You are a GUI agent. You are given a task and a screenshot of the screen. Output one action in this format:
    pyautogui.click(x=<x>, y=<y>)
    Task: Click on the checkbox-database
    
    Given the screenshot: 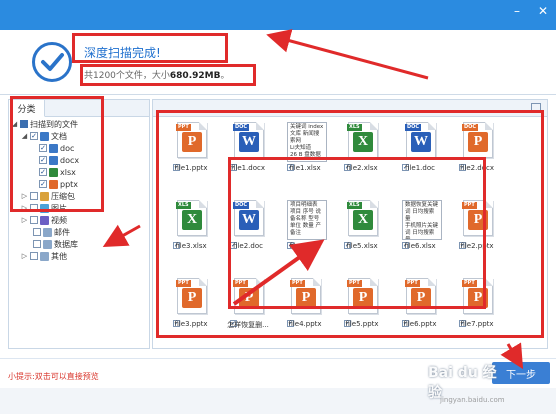 What is the action you would take?
    pyautogui.click(x=37, y=244)
    